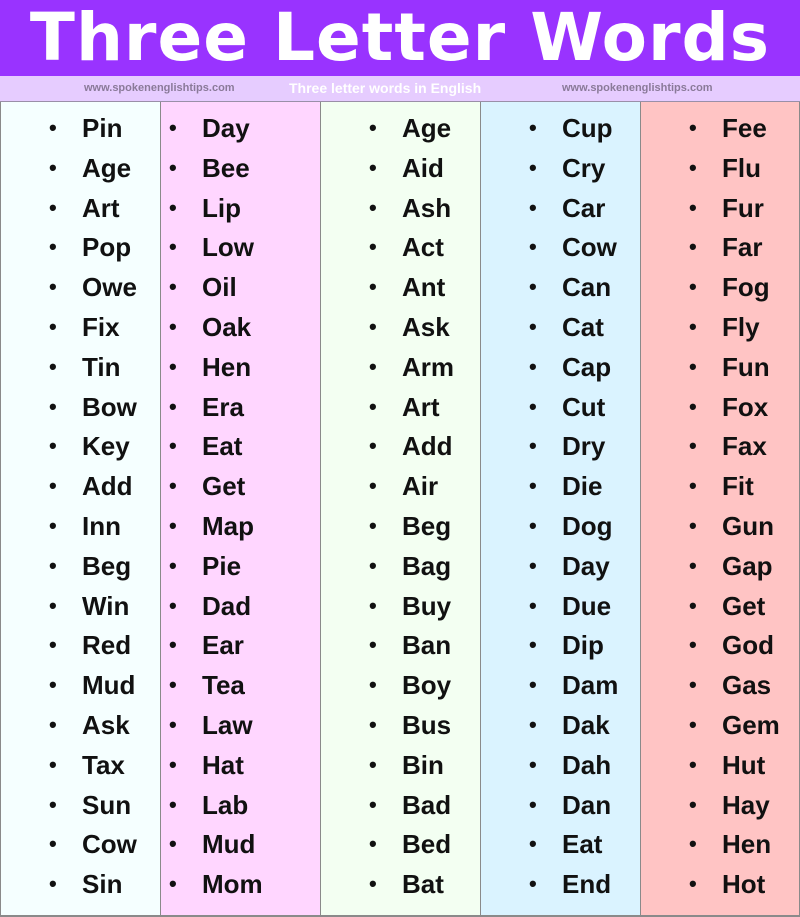 The height and width of the screenshot is (917, 800). What do you see at coordinates (584, 167) in the screenshot?
I see `word-text: Cry` at bounding box center [584, 167].